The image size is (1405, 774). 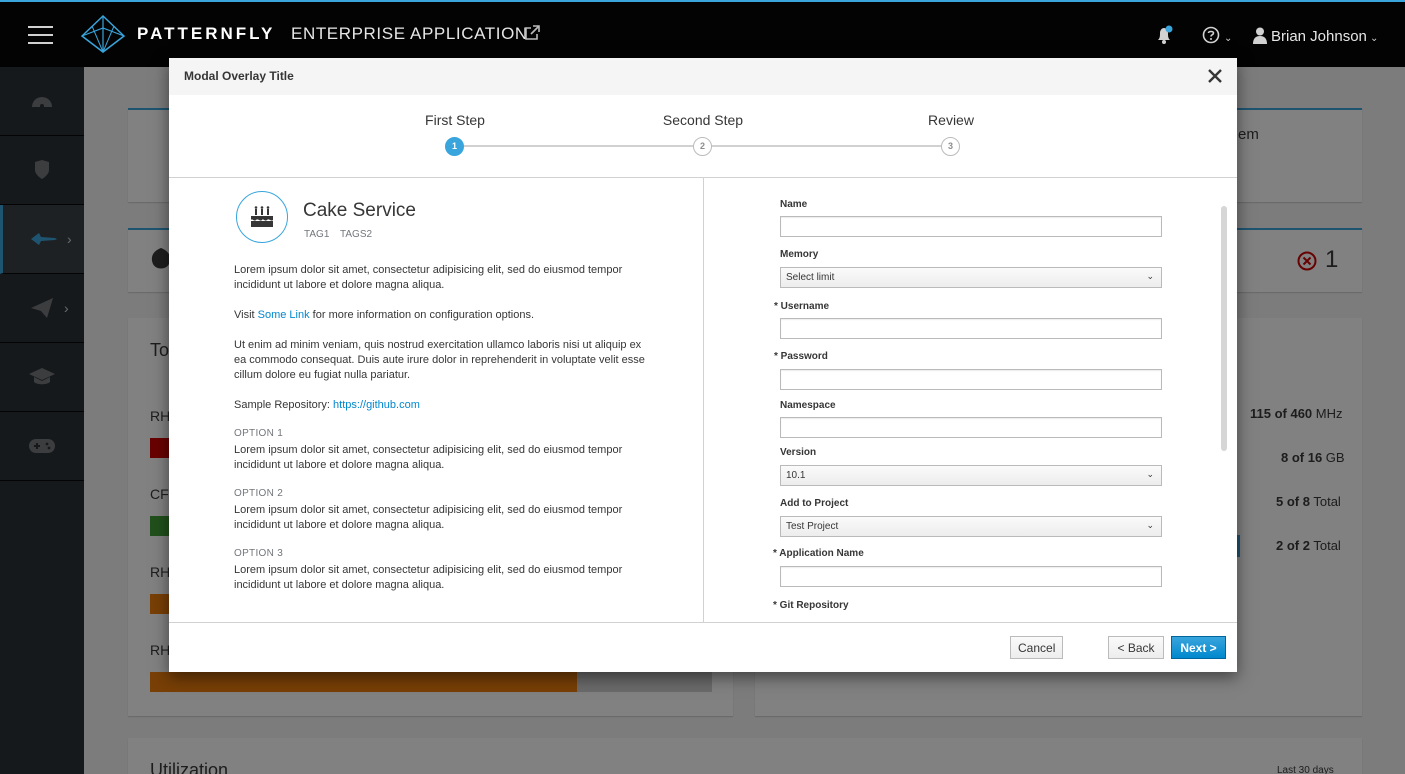 I want to click on birthday-cake-icon, so click(x=262, y=216).